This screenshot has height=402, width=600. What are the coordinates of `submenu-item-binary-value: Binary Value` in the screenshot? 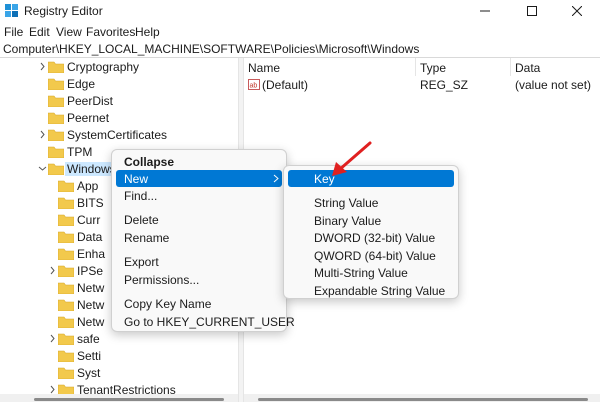 It's located at (371, 220).